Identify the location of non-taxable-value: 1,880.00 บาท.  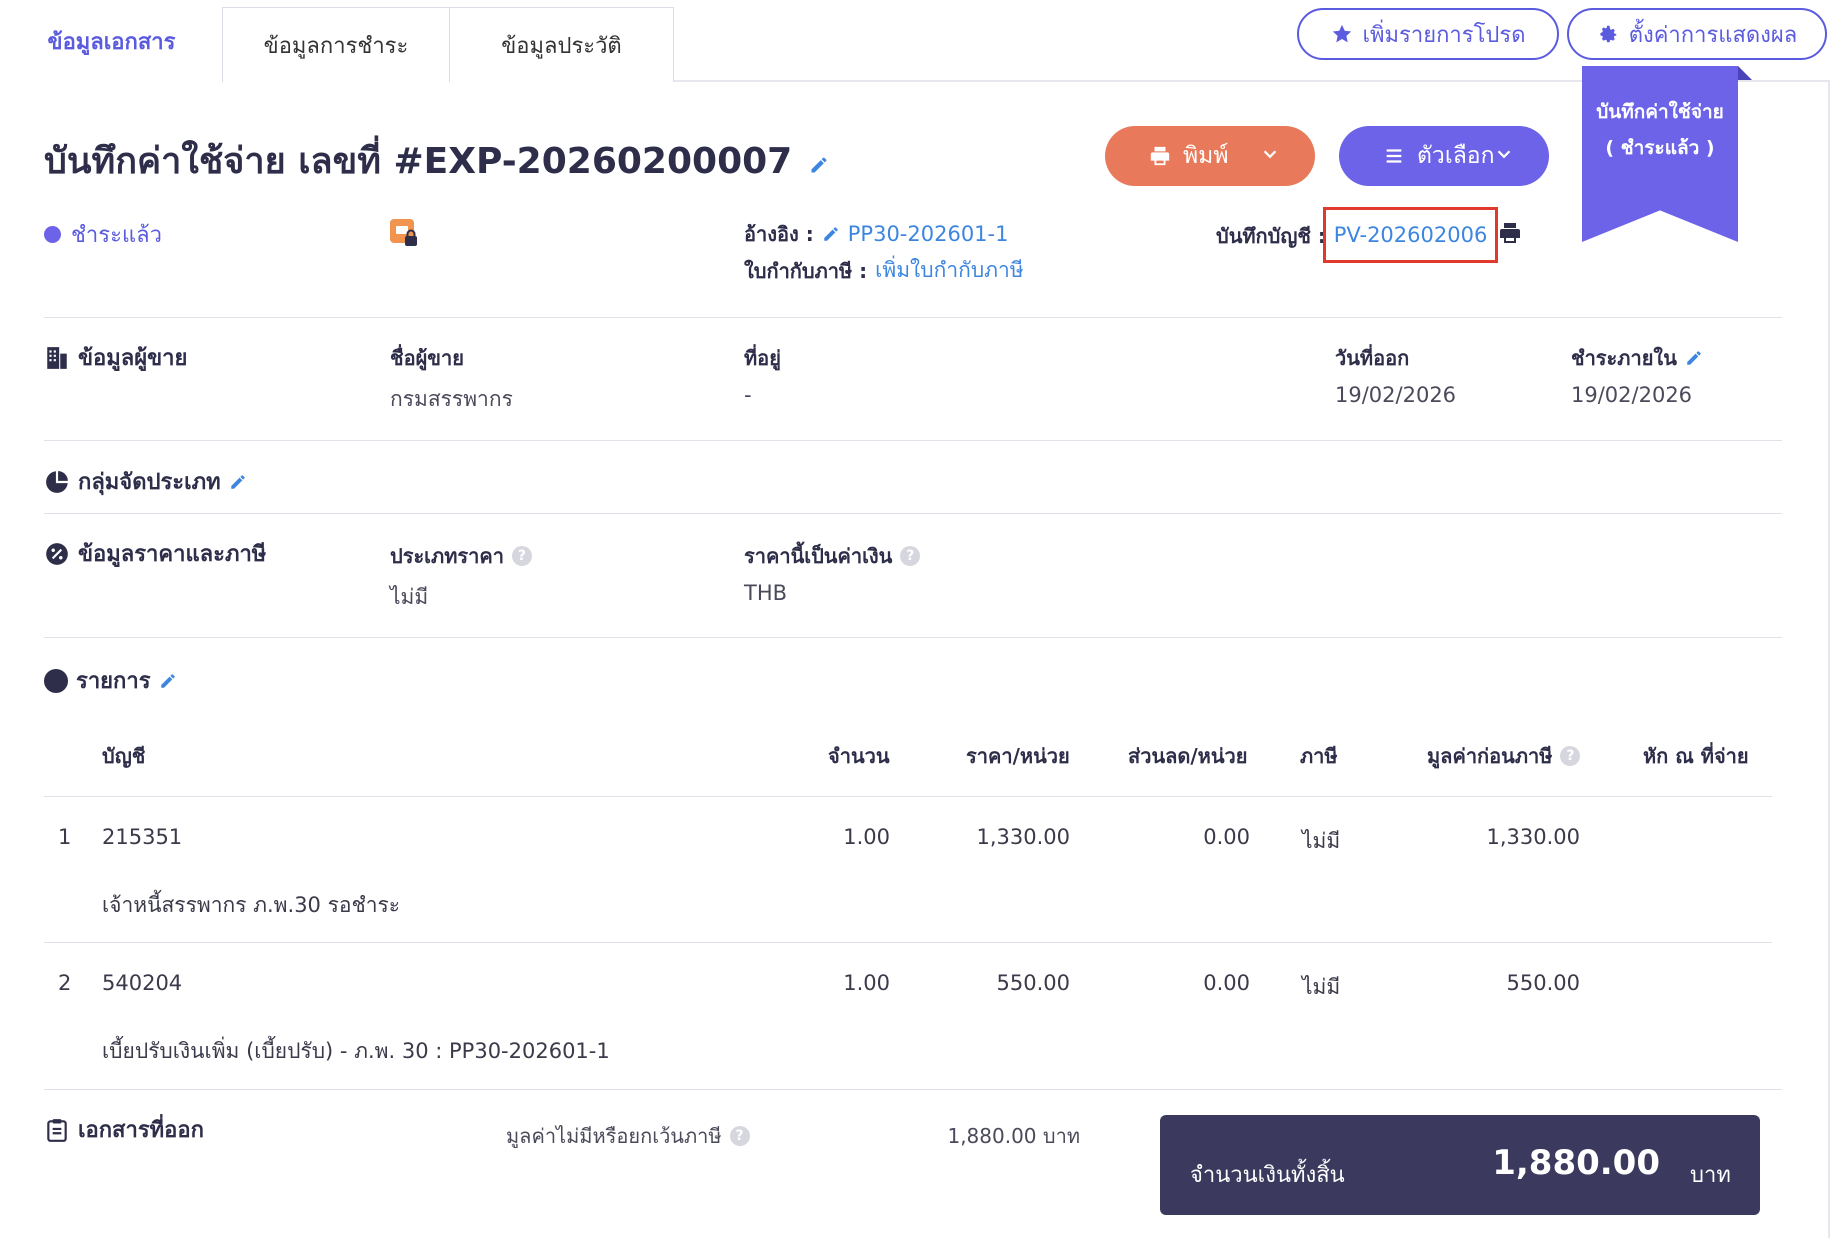
(1013, 1136).